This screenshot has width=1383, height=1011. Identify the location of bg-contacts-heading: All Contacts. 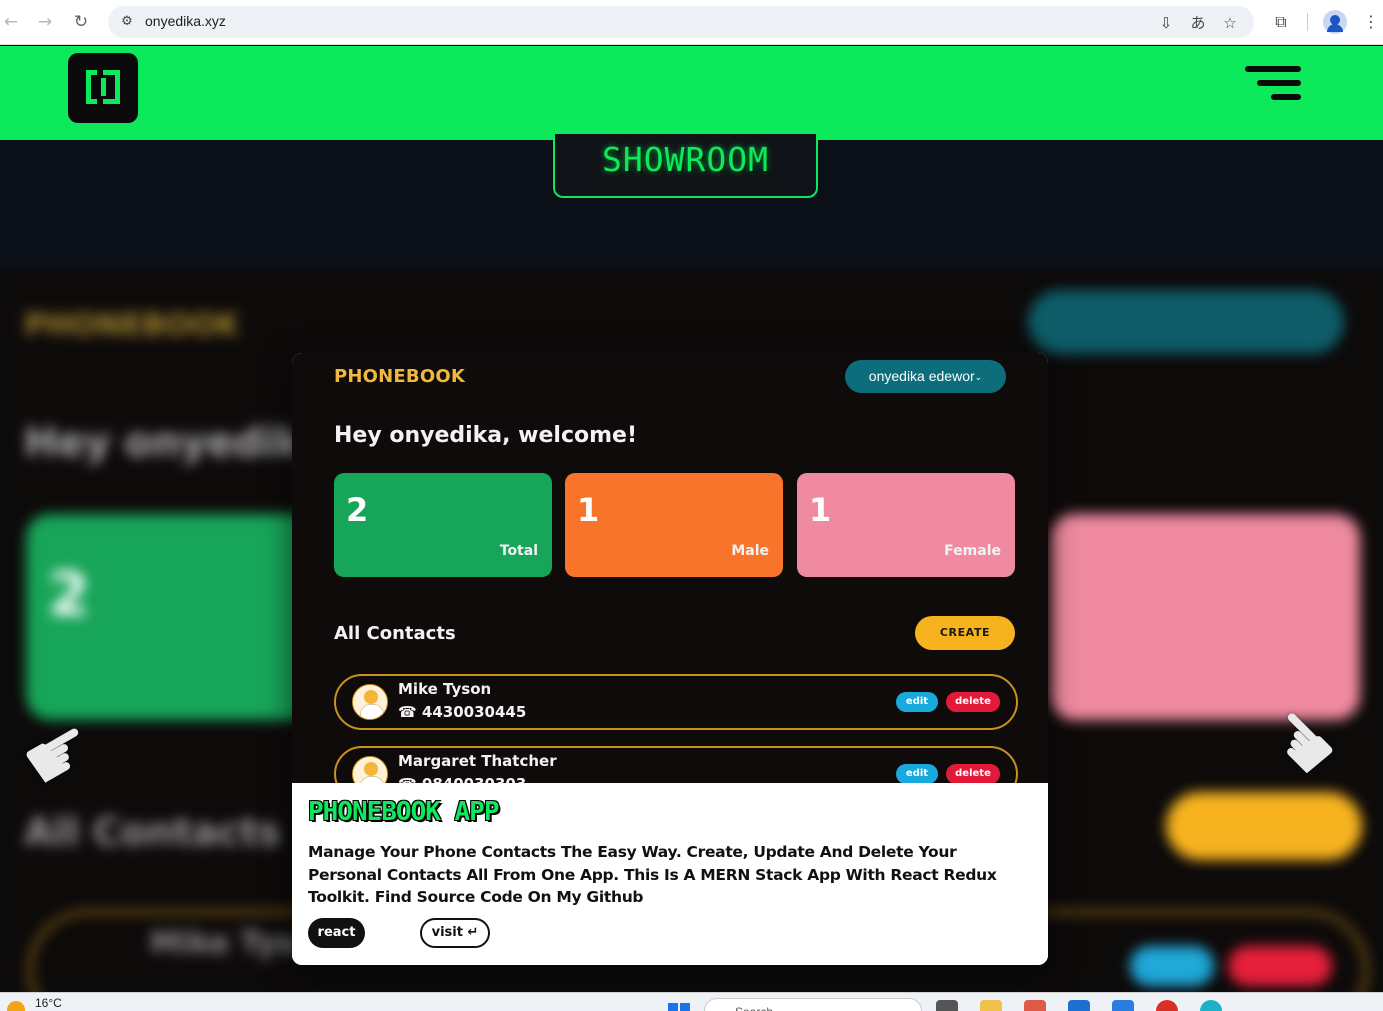
(152, 832).